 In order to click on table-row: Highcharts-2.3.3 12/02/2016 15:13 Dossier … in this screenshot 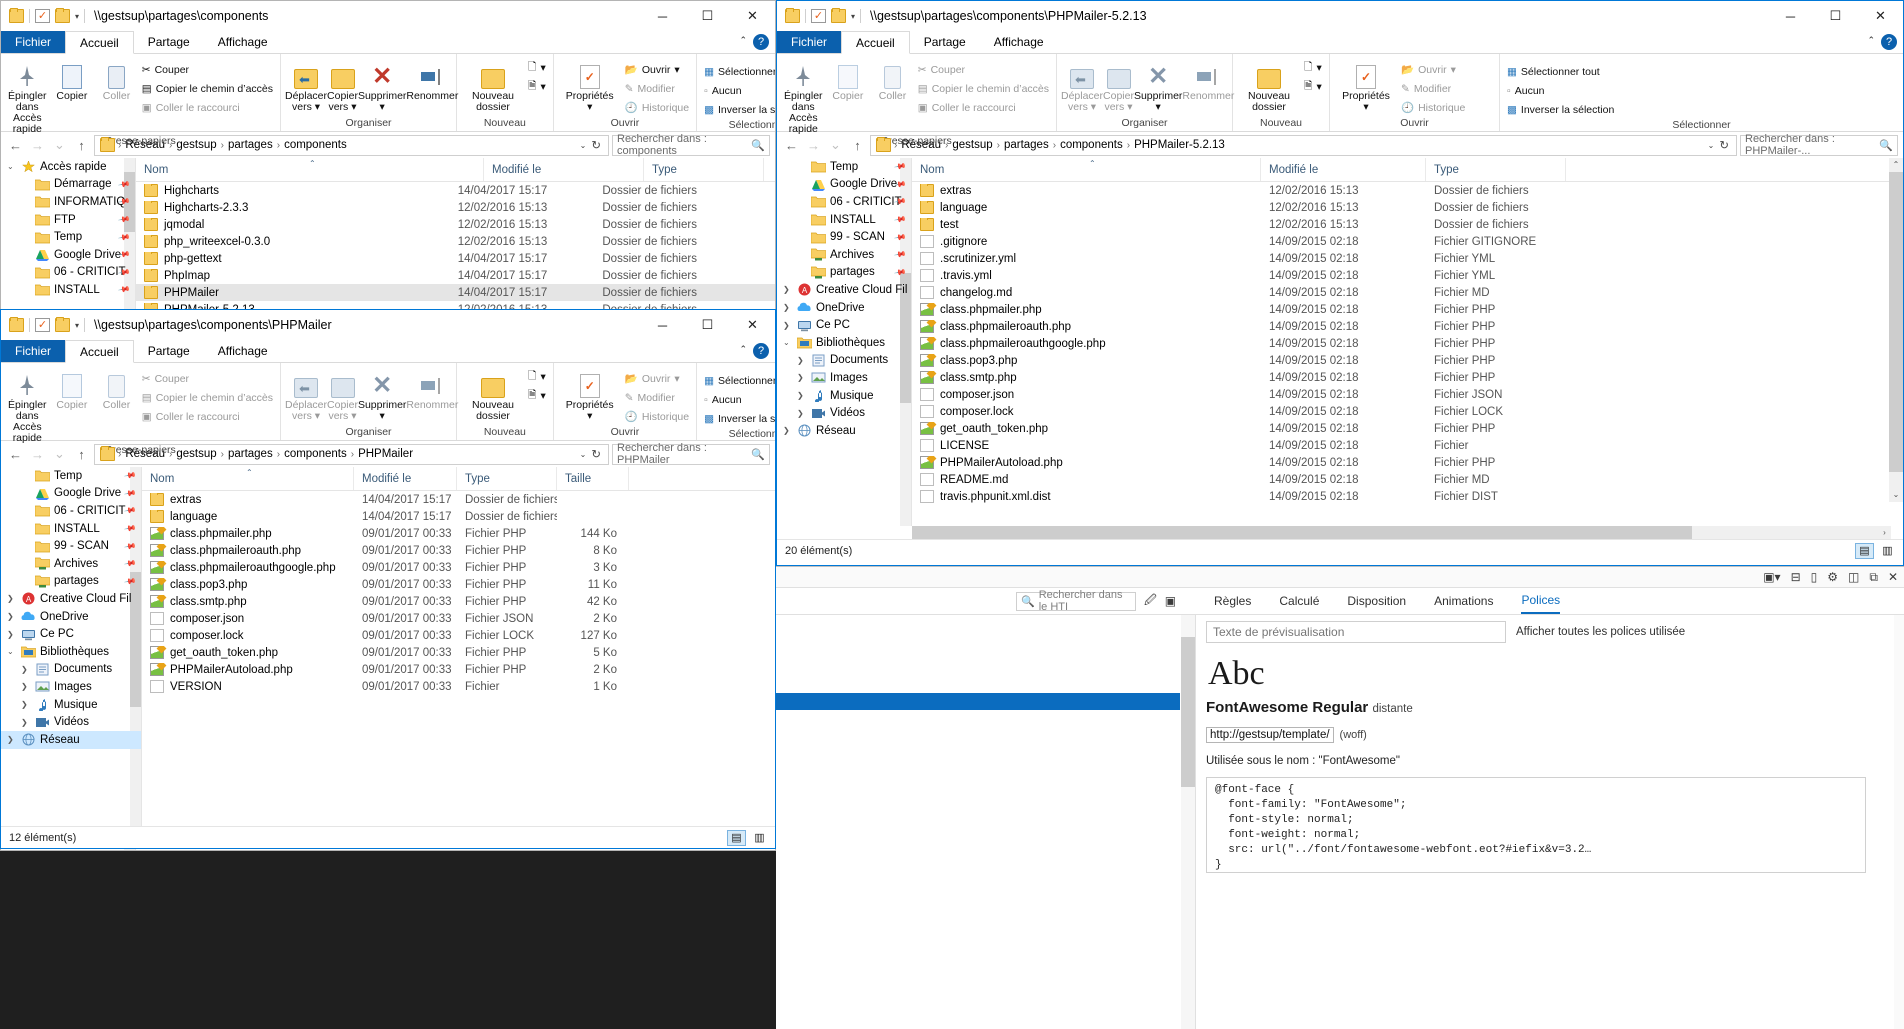, I will do `click(455, 207)`.